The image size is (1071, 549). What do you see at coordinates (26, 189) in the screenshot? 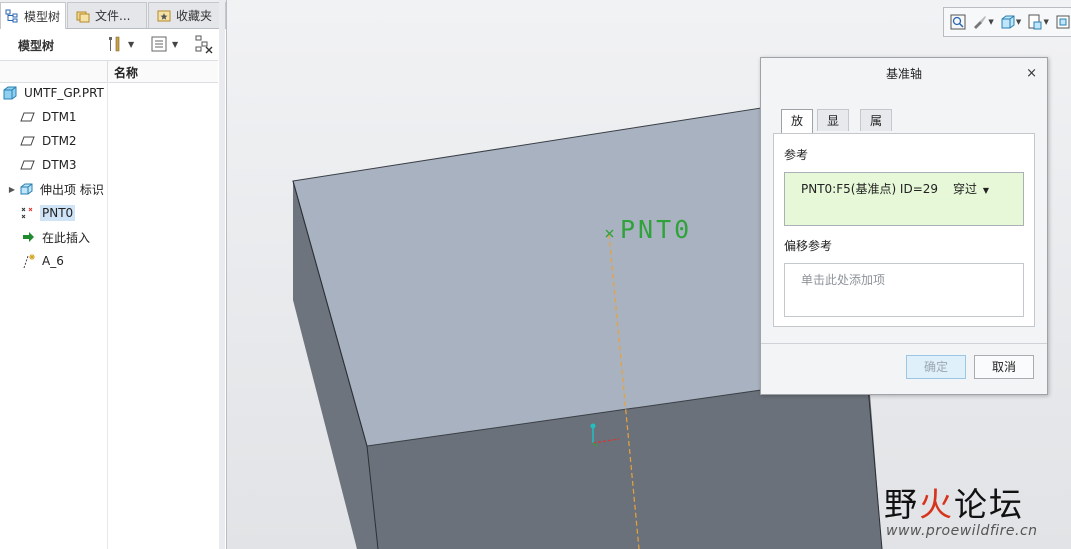
I see `extrude-icon` at bounding box center [26, 189].